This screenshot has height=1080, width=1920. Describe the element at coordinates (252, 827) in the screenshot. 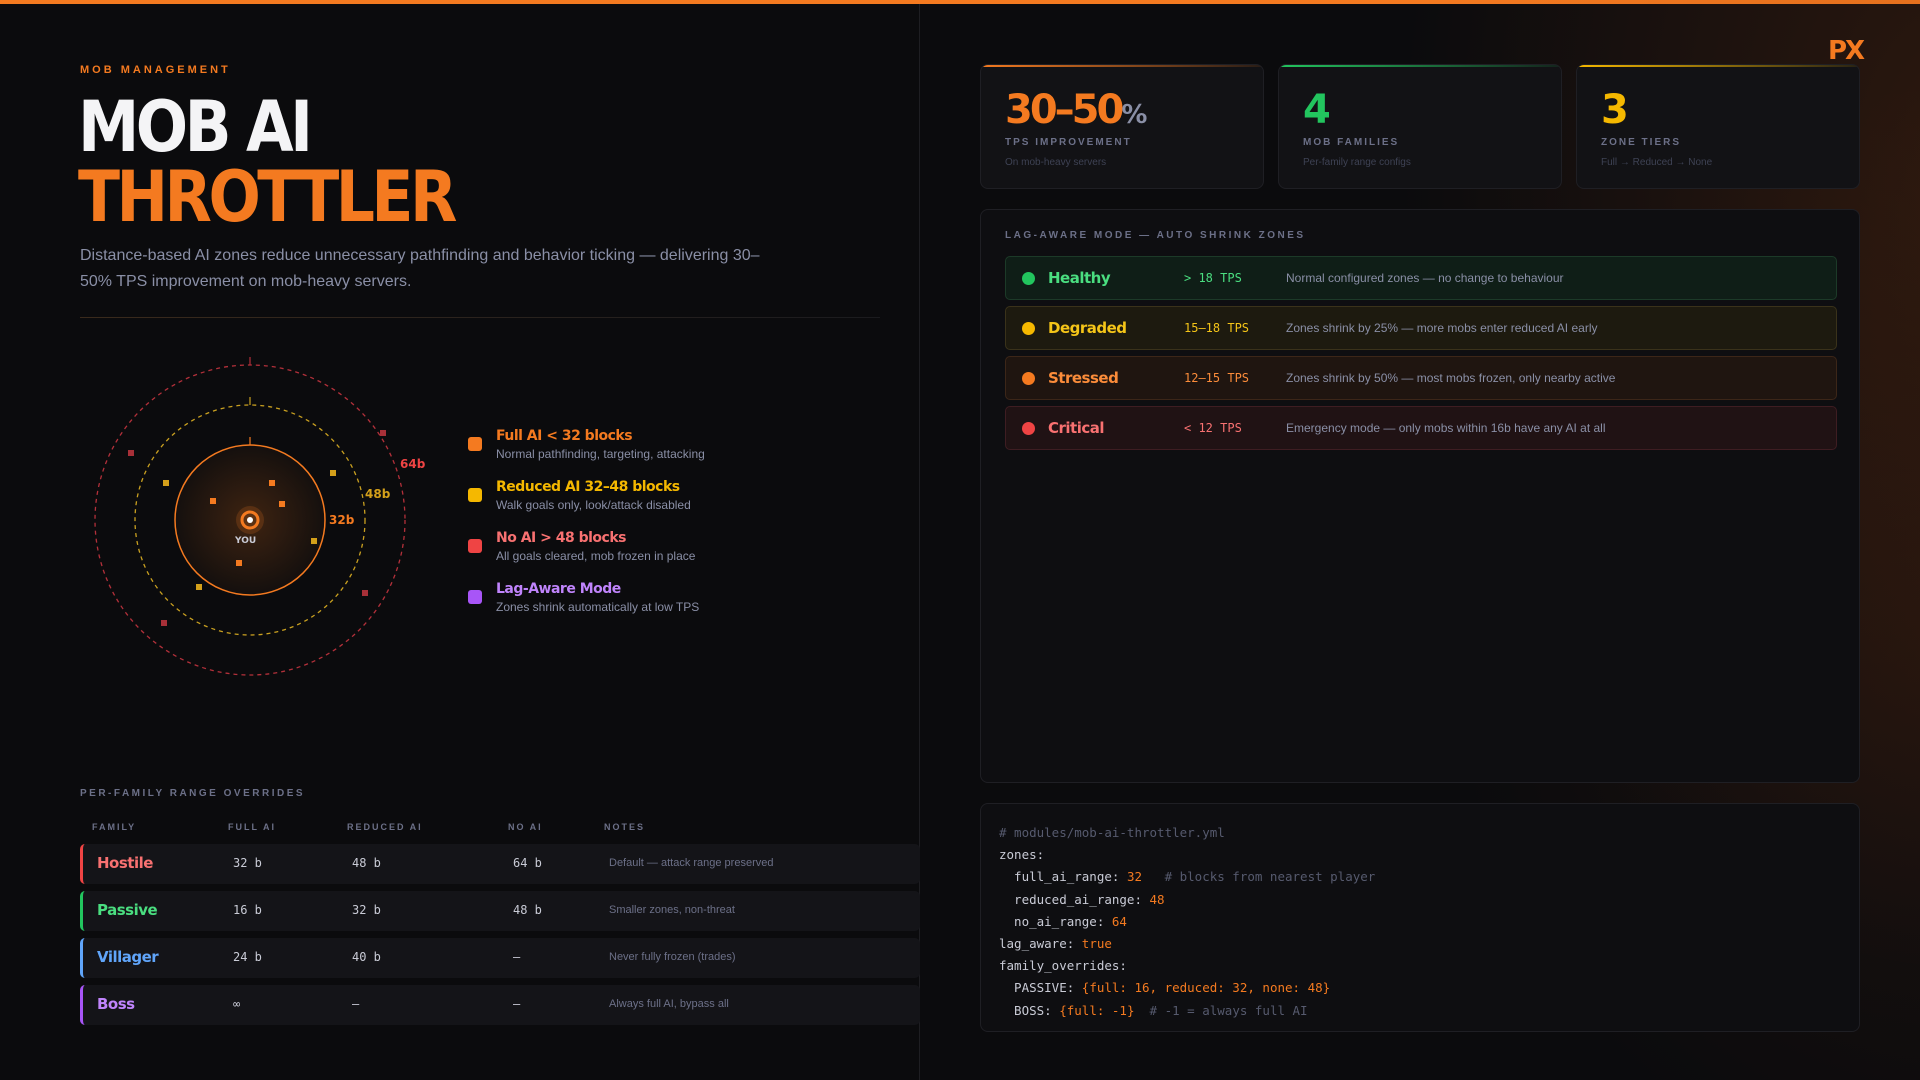

I see `col-full-ai: FULL AI` at that location.